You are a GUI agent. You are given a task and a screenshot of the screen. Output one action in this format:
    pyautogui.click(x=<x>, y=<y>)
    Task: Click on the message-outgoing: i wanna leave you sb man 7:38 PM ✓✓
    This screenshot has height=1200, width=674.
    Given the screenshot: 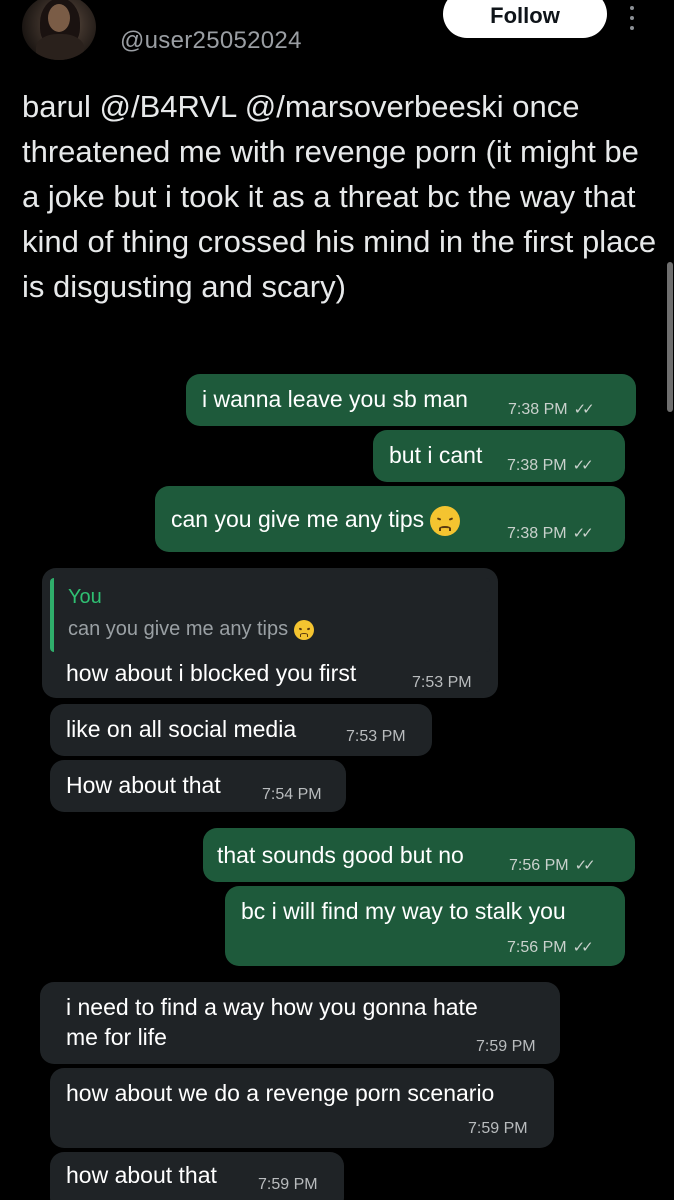 What is the action you would take?
    pyautogui.click(x=411, y=400)
    